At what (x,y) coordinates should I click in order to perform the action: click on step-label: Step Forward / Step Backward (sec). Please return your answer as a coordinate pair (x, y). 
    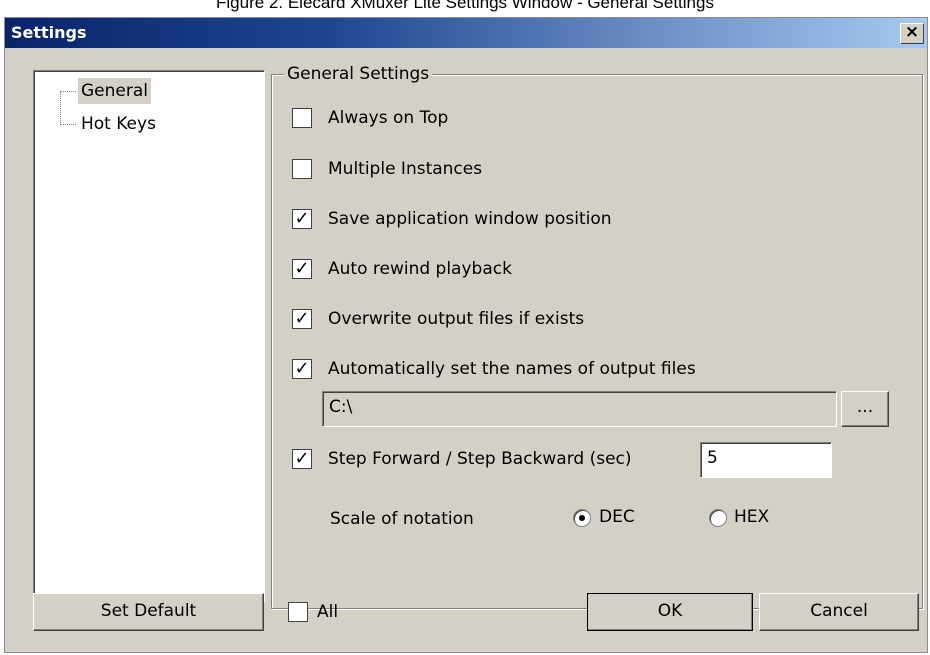
    Looking at the image, I should click on (480, 459).